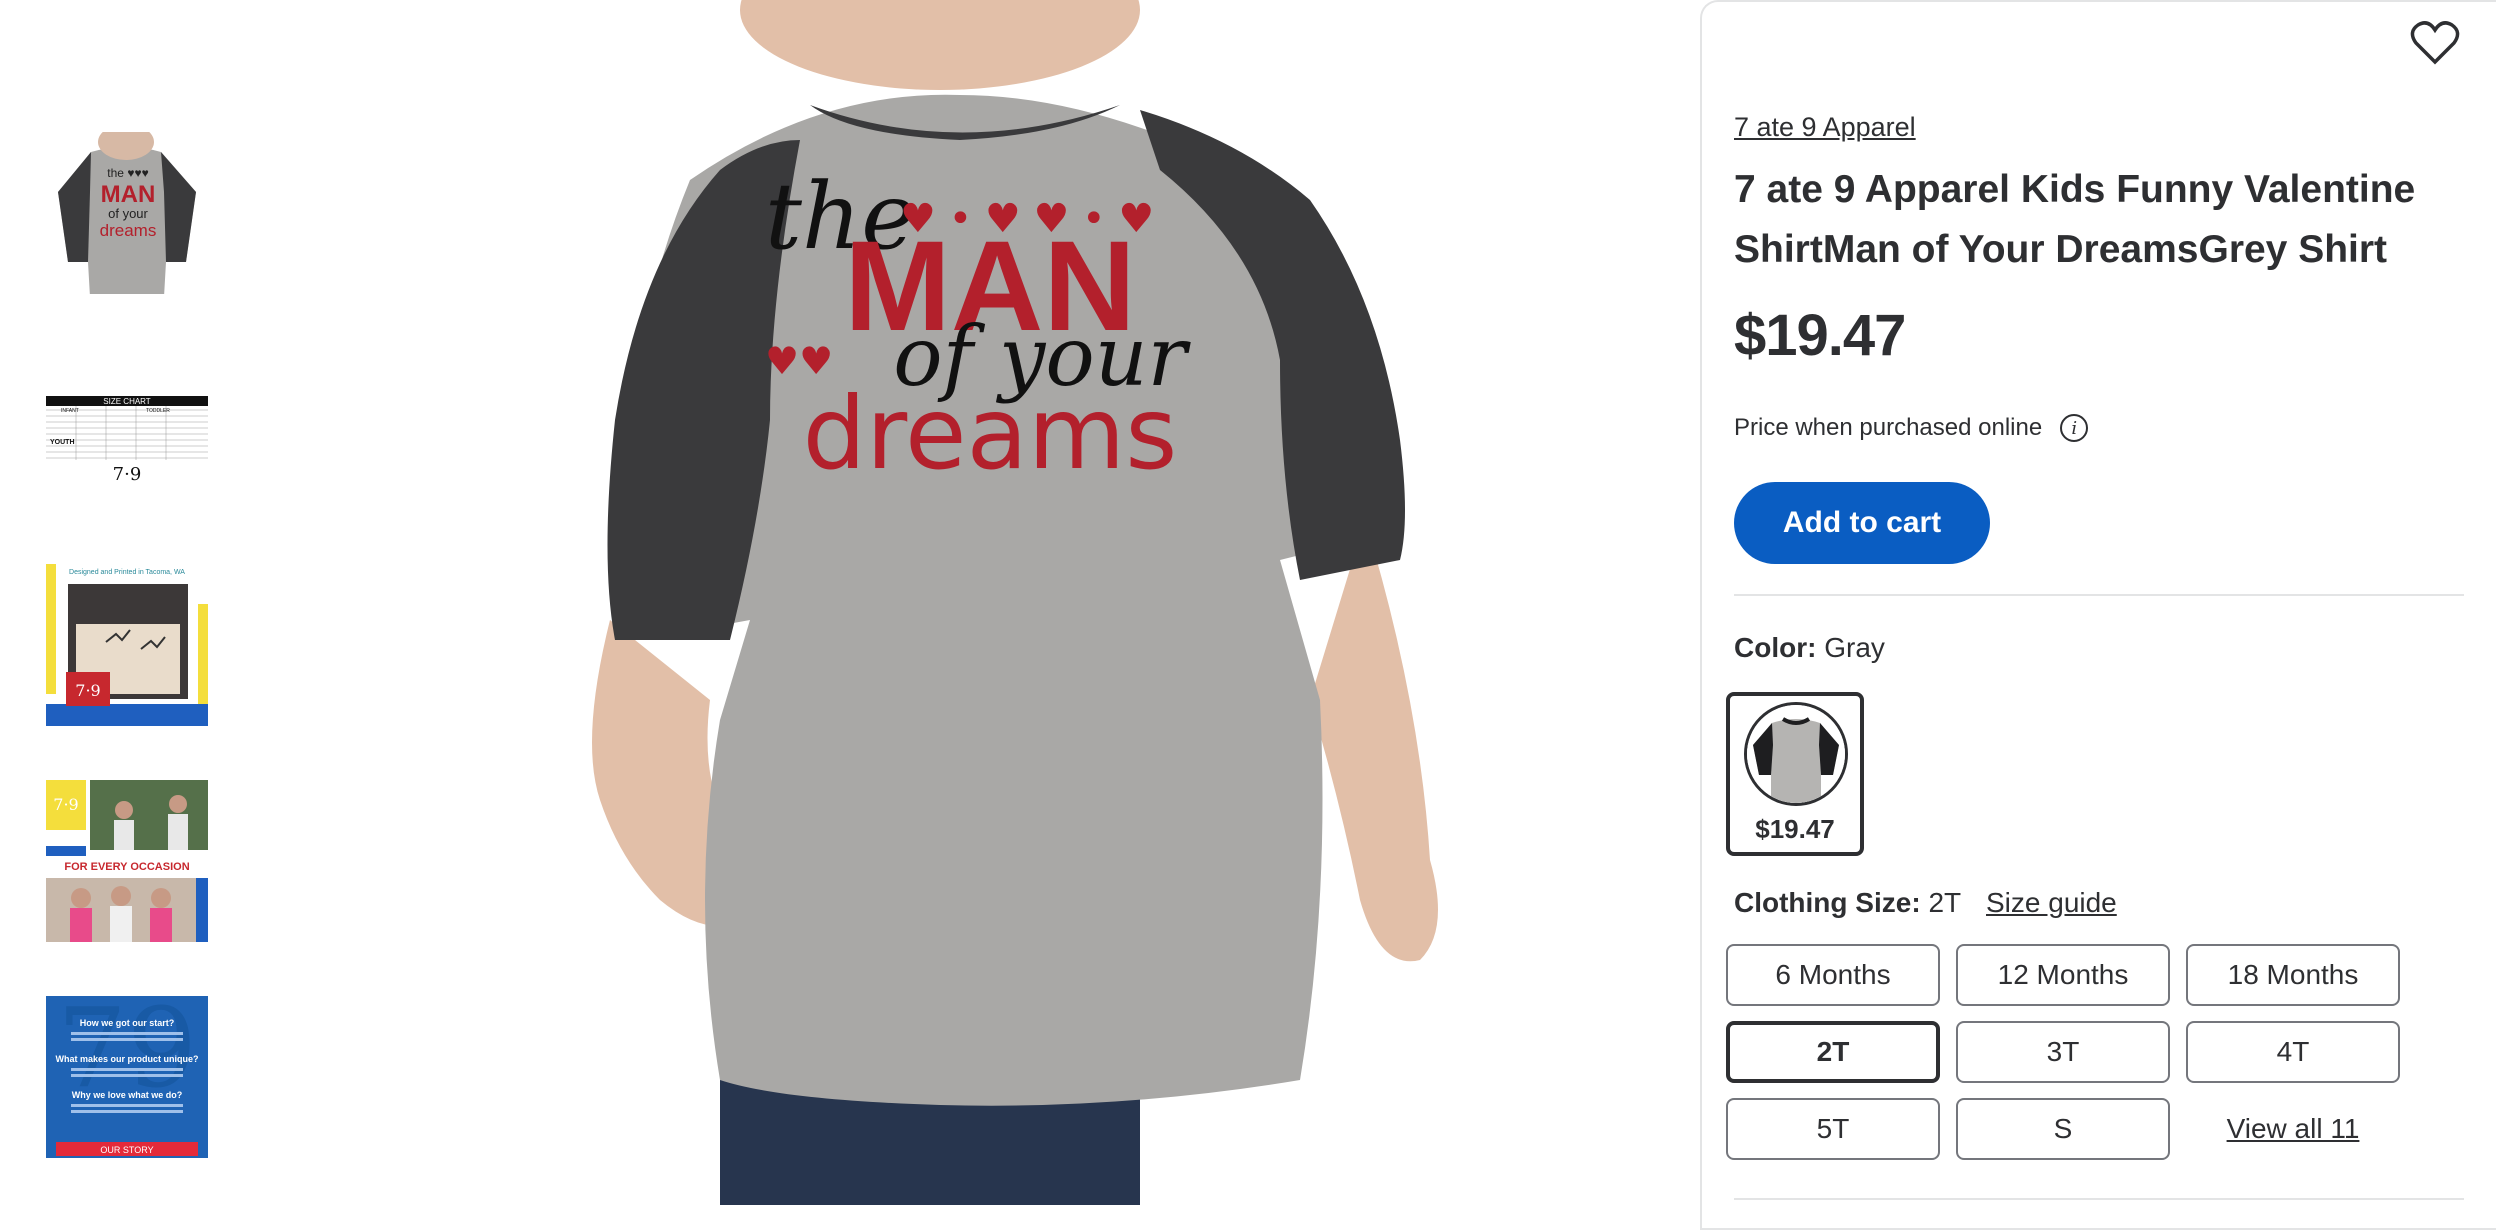 Image resolution: width=2496 pixels, height=1230 pixels. I want to click on svg-text: of your, so click(128, 213).